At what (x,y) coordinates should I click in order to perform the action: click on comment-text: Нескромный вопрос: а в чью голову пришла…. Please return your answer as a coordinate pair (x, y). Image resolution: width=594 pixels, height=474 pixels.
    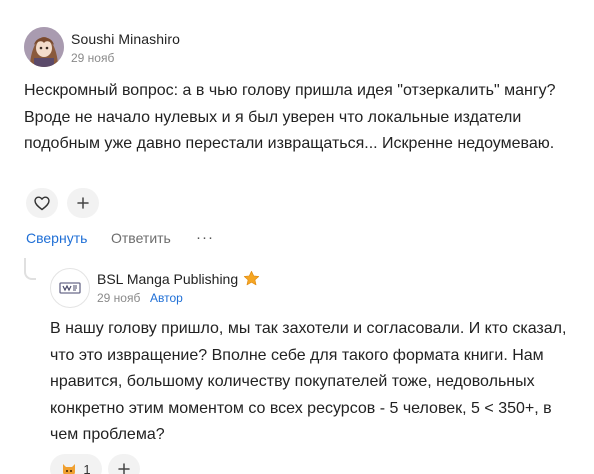
    Looking at the image, I should click on (290, 117).